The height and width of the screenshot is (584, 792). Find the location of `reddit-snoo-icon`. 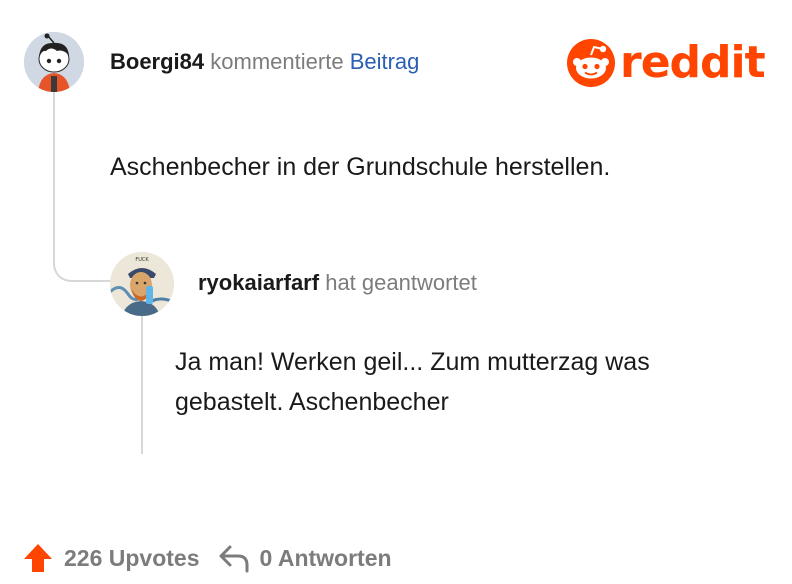

reddit-snoo-icon is located at coordinates (591, 63).